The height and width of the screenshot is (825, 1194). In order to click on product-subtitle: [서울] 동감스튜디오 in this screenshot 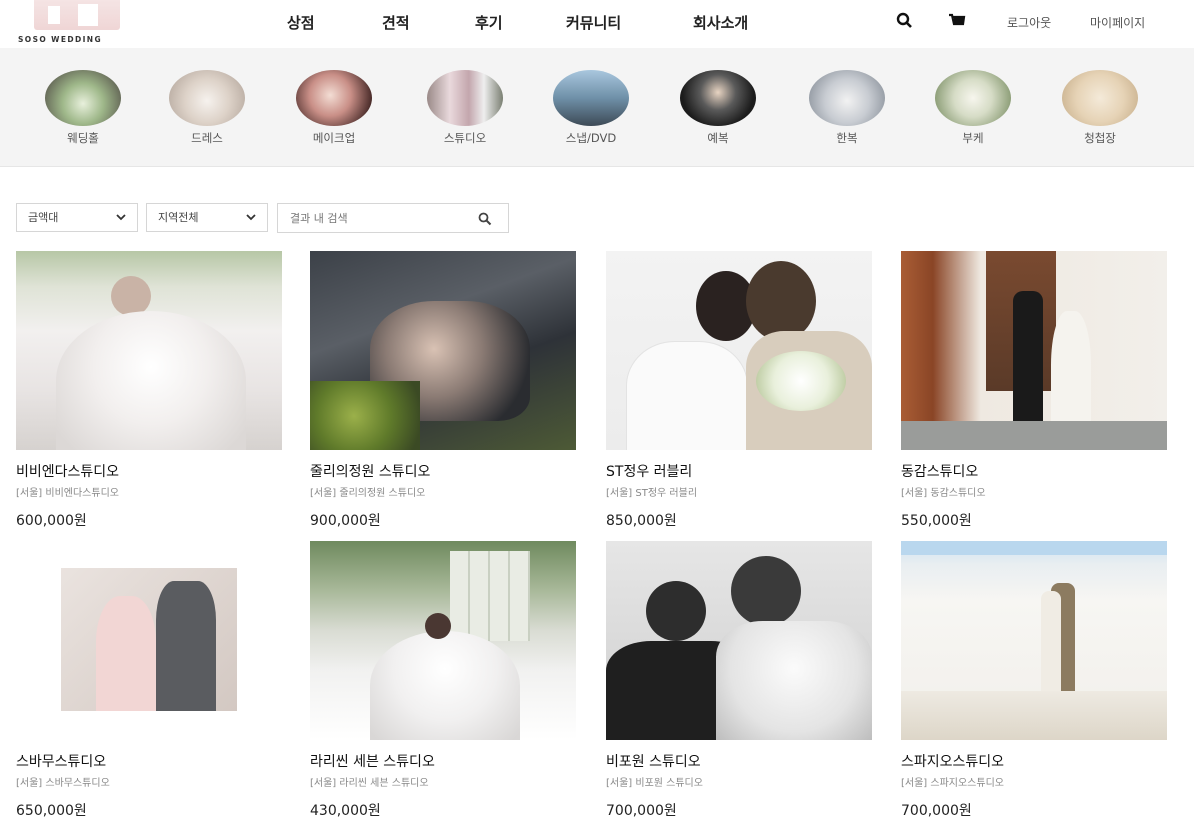, I will do `click(943, 493)`.